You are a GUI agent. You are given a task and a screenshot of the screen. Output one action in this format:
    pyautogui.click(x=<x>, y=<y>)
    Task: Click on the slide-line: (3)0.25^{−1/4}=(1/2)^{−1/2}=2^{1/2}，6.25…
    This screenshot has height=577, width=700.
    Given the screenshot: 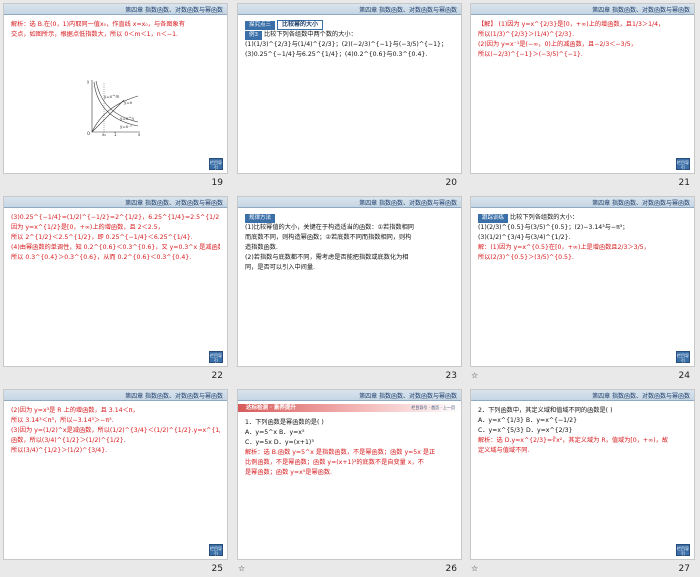 What is the action you would take?
    pyautogui.click(x=115, y=217)
    